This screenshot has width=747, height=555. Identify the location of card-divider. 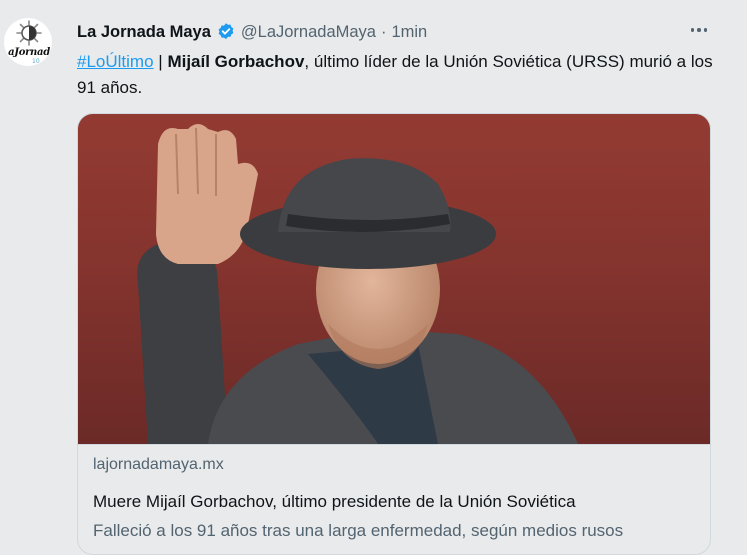
(394, 444).